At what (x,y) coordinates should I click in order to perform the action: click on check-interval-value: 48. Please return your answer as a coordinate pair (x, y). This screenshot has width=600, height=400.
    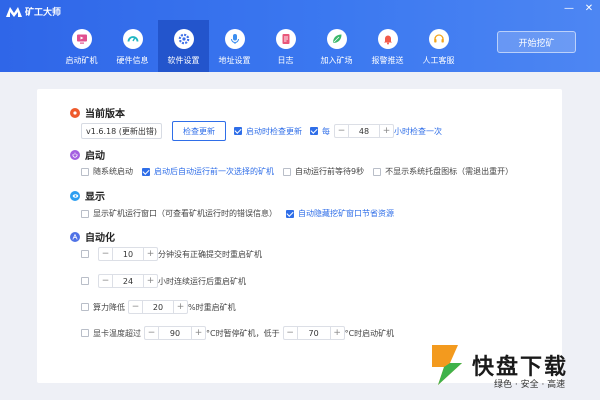
    Looking at the image, I should click on (364, 131).